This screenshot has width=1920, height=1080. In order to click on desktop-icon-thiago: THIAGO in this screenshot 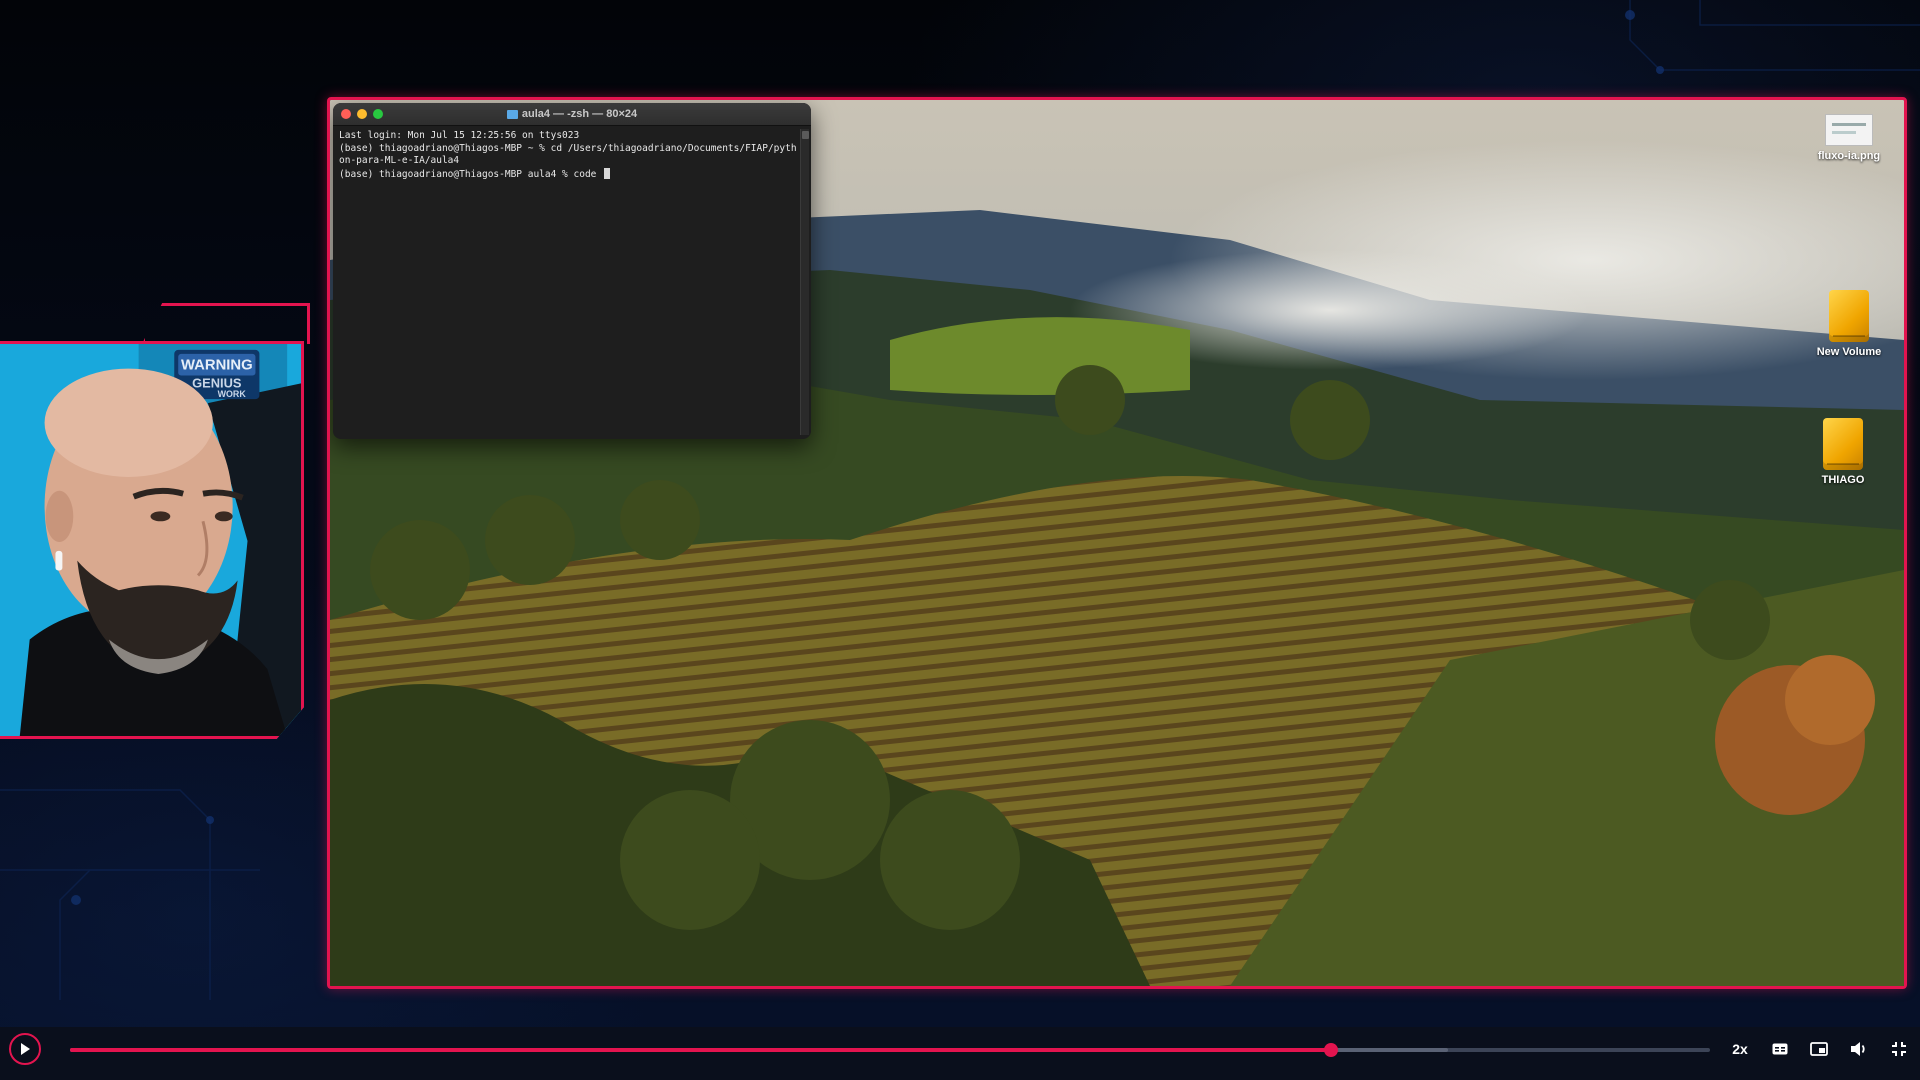, I will do `click(1843, 452)`.